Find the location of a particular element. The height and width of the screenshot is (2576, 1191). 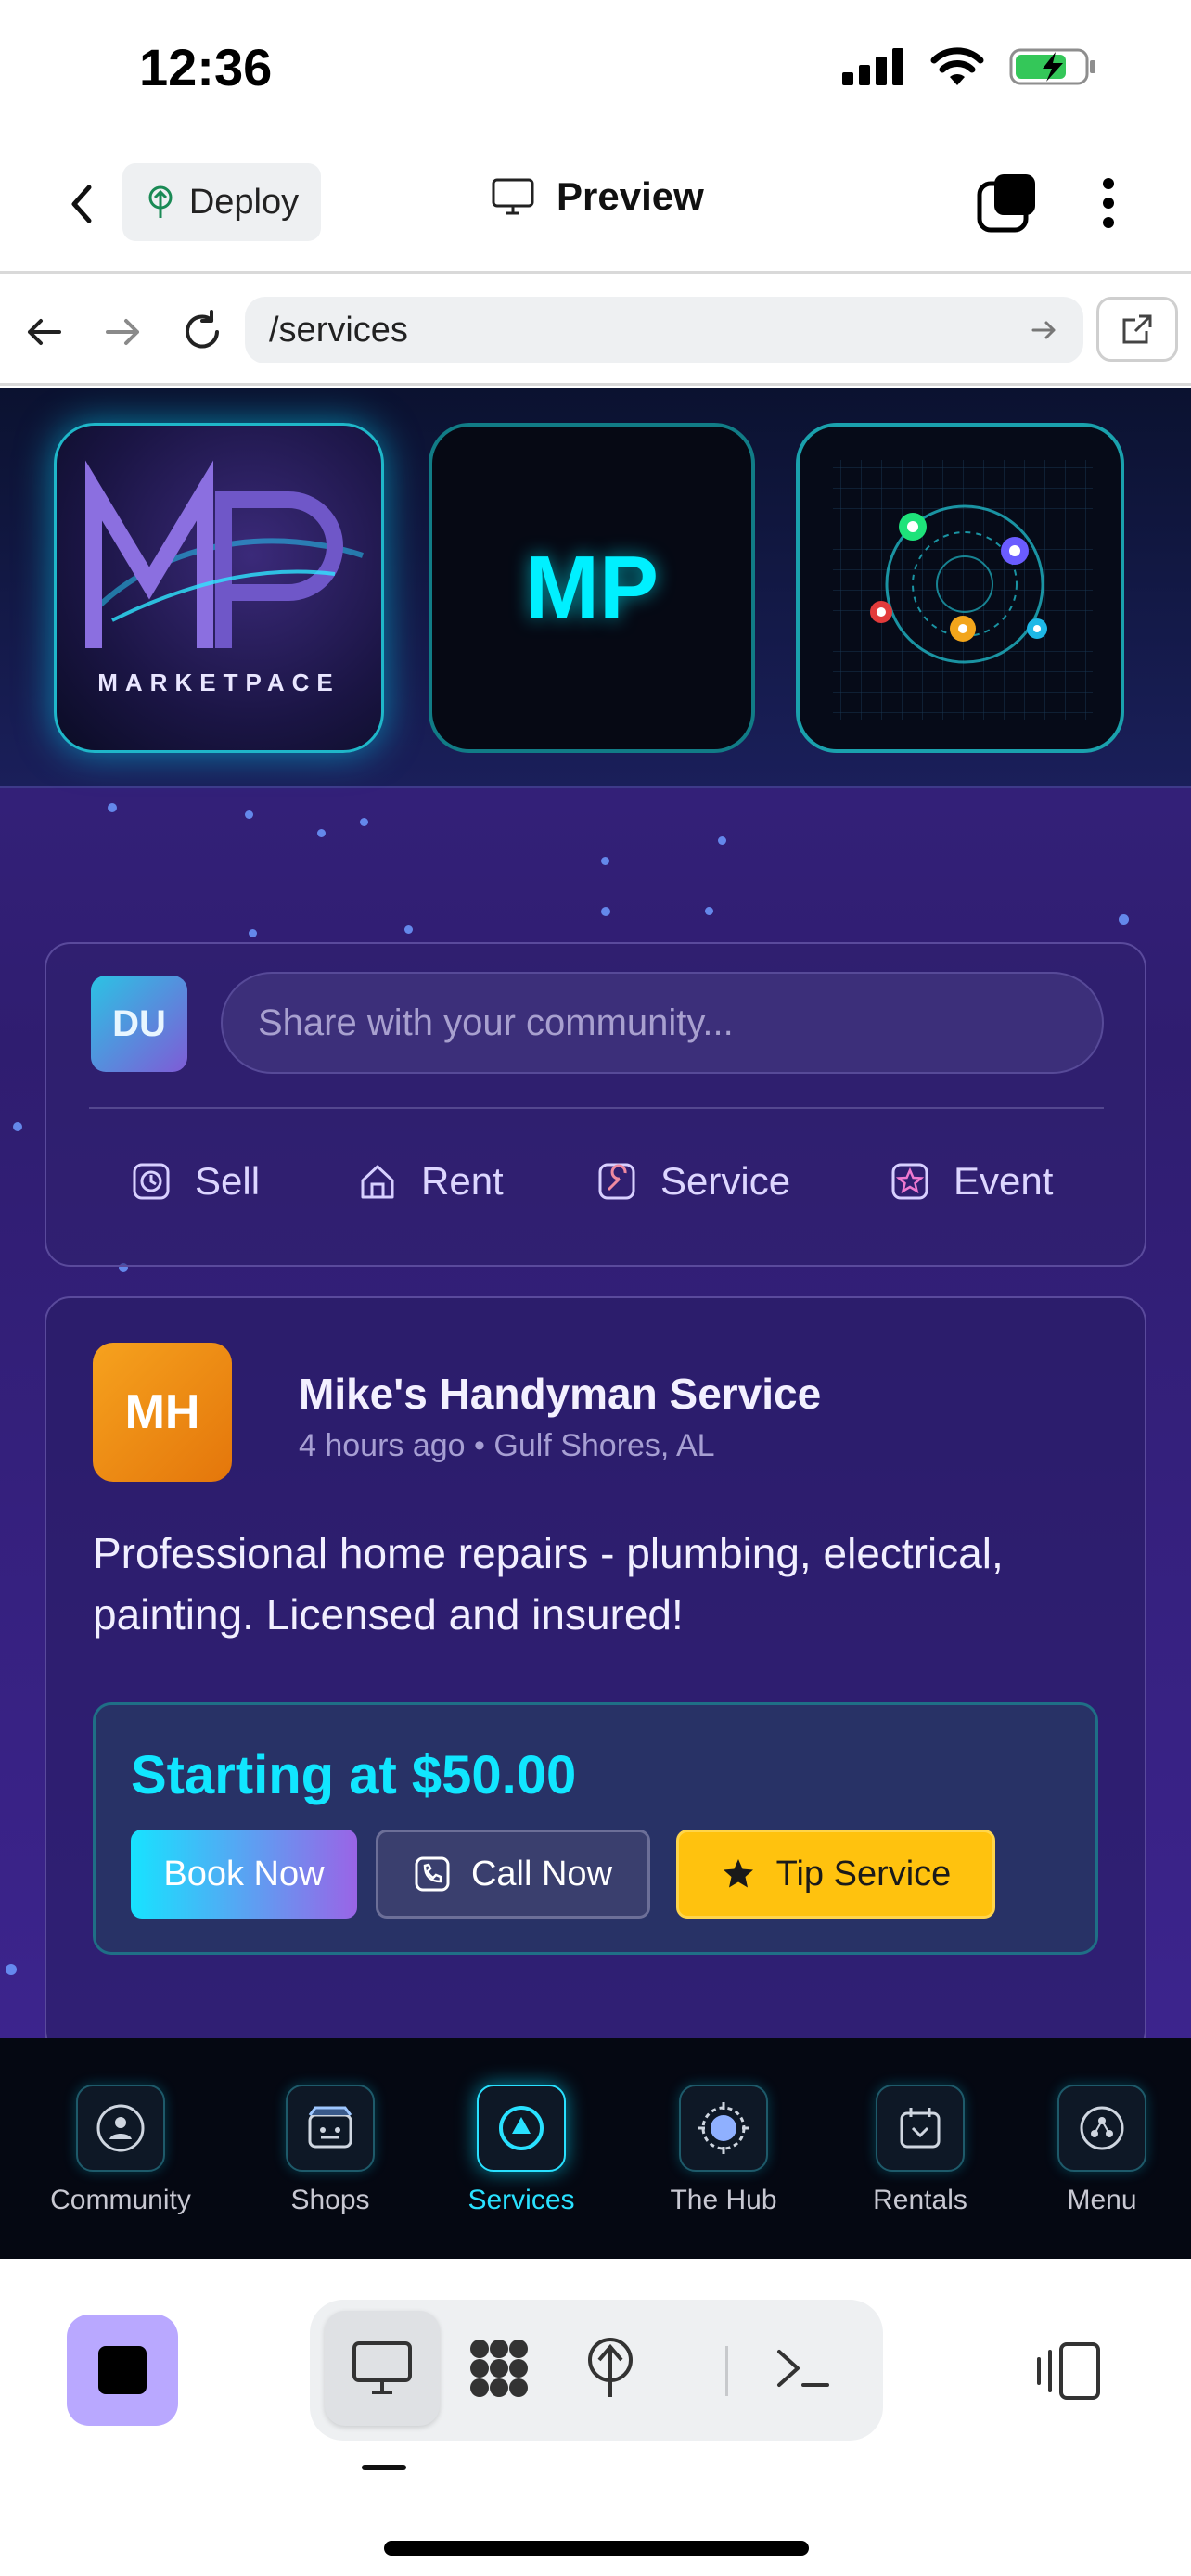

external-link-icon is located at coordinates (1137, 329).